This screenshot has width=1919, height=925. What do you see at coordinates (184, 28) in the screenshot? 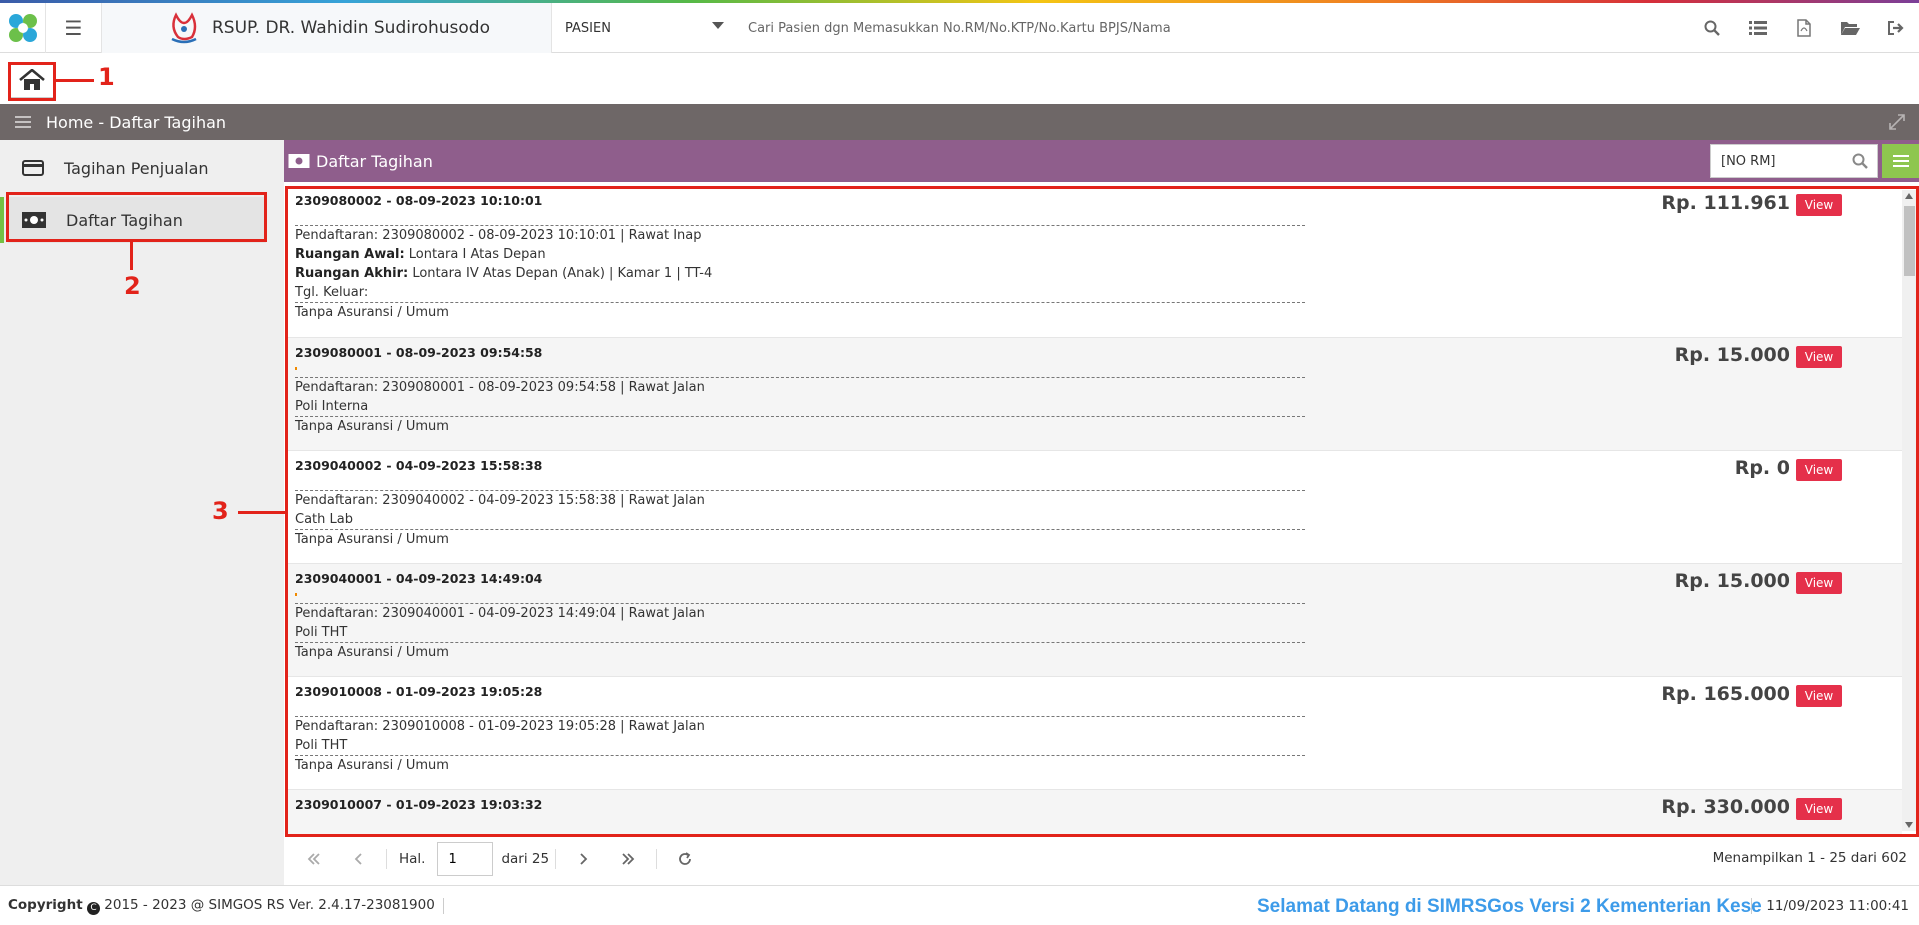
I see `hospital-logo-icon` at bounding box center [184, 28].